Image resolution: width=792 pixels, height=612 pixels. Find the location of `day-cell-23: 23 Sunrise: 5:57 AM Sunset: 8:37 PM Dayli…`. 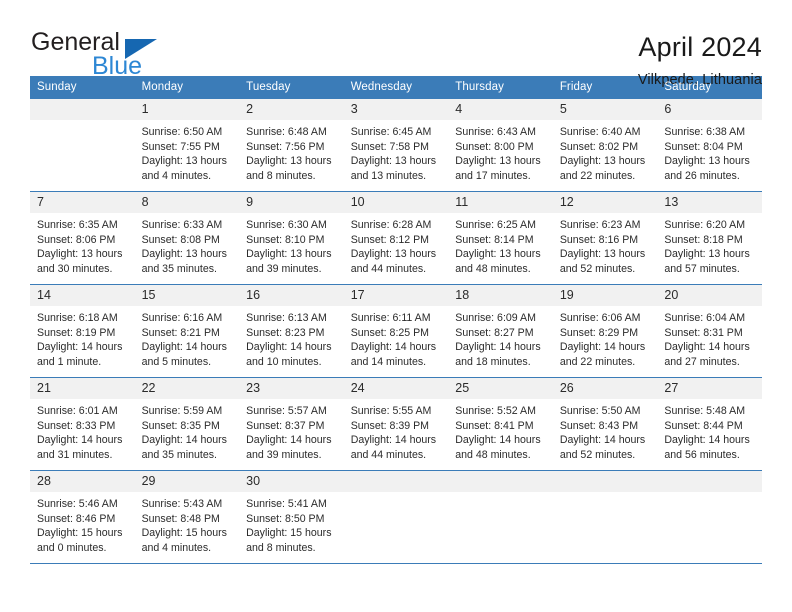

day-cell-23: 23 Sunrise: 5:57 AM Sunset: 8:37 PM Dayli… is located at coordinates (291, 424).